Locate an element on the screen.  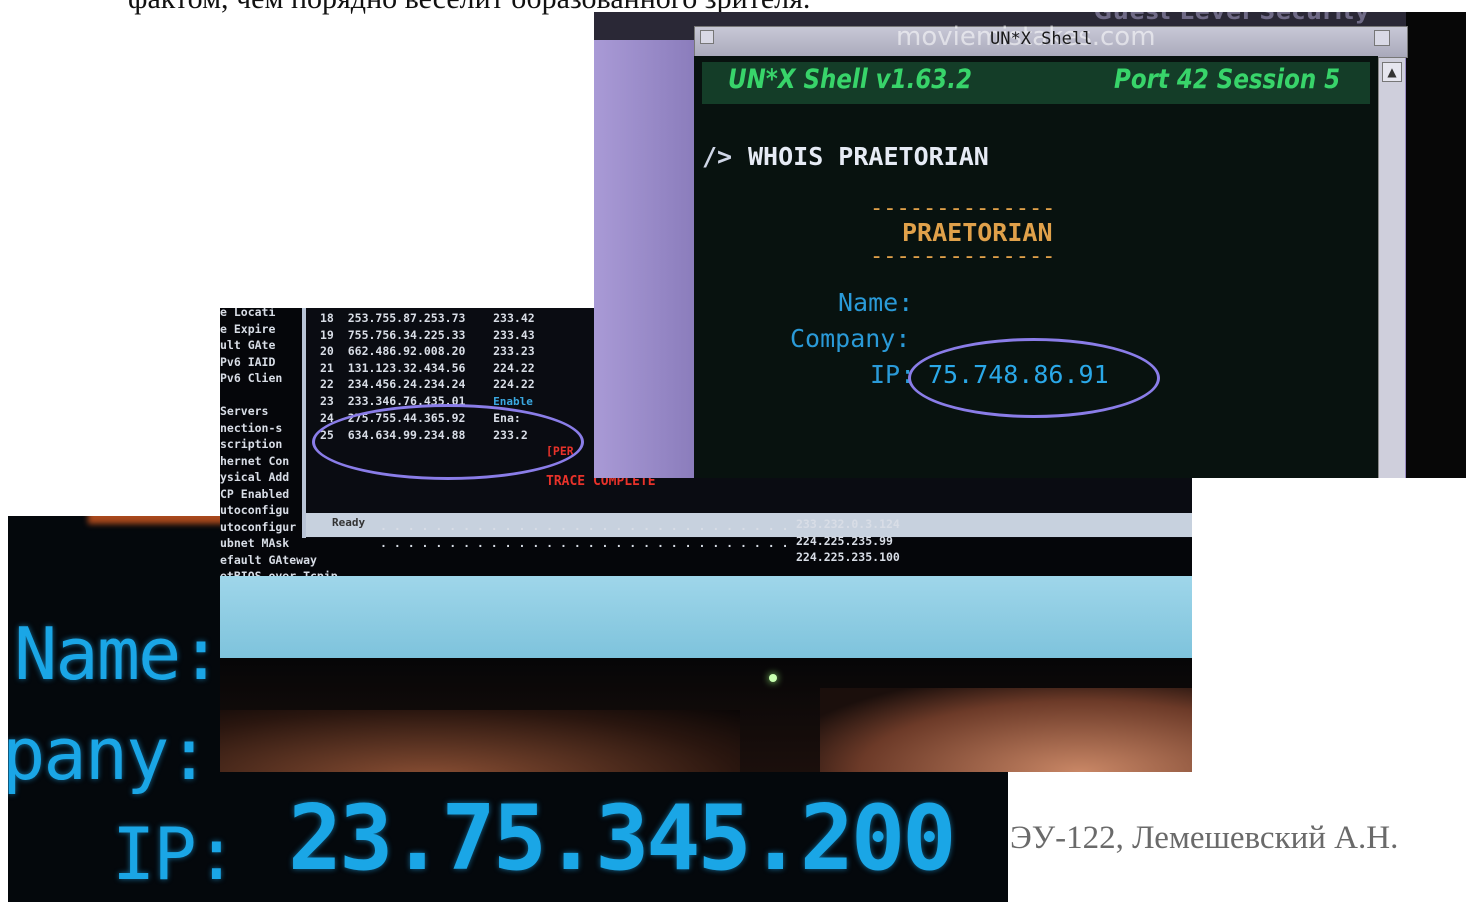
hand-right is located at coordinates (1006, 730).